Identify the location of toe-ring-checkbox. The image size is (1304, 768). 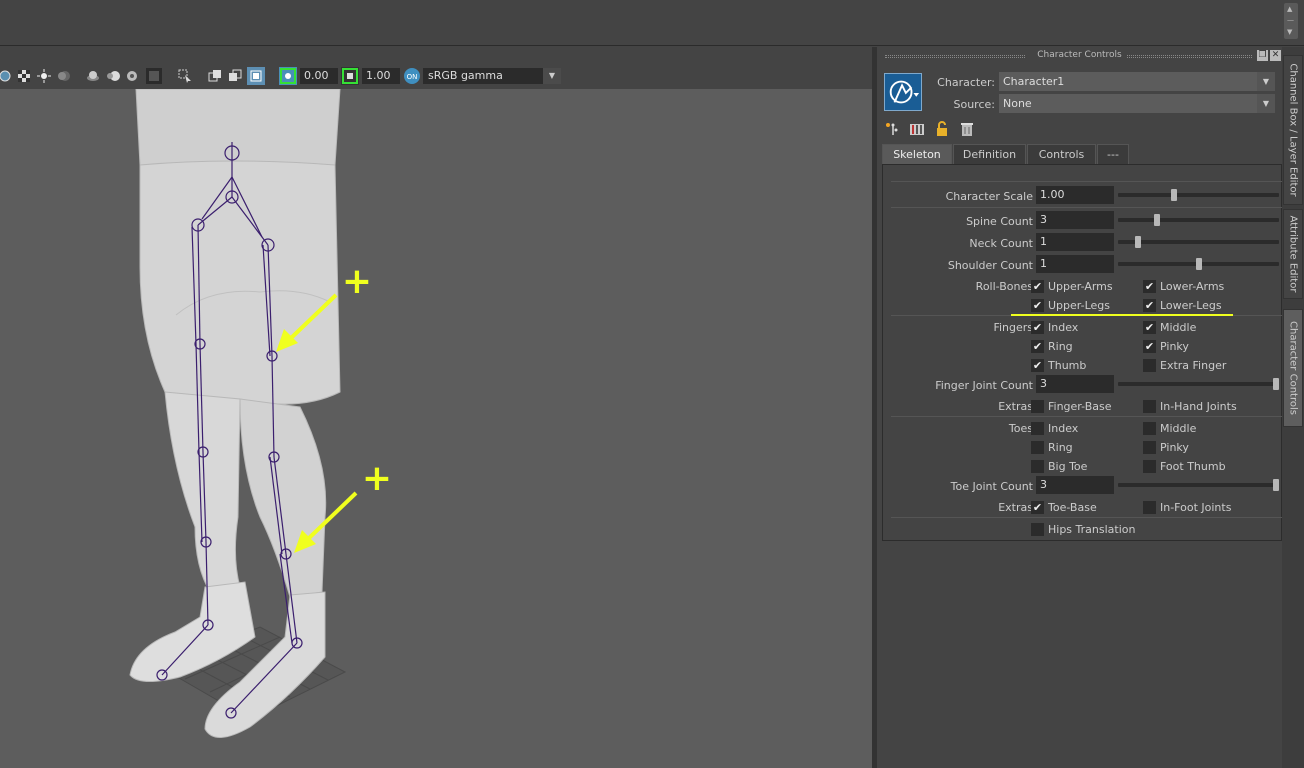
(1037, 447).